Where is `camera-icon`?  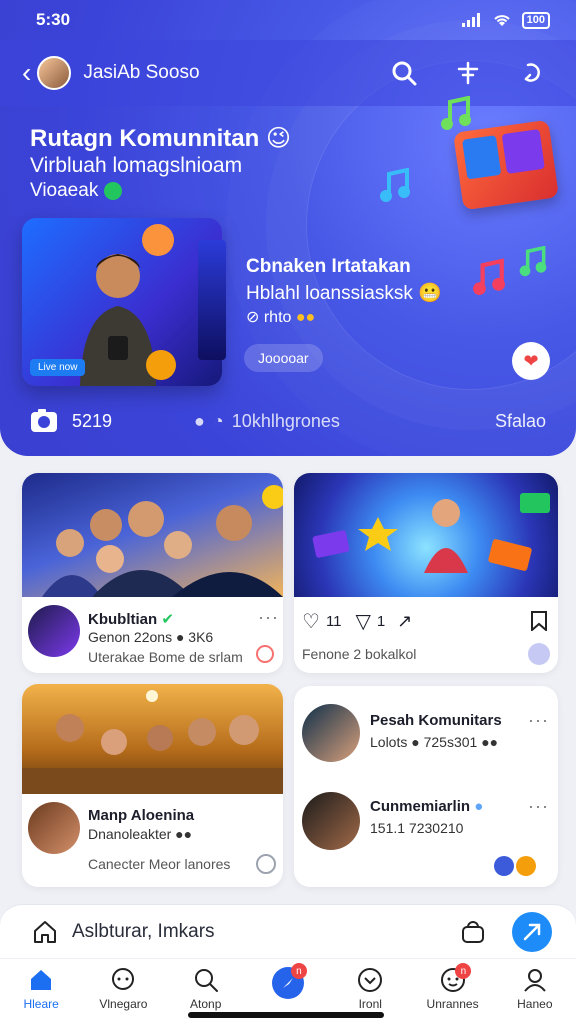
camera-icon is located at coordinates (44, 421).